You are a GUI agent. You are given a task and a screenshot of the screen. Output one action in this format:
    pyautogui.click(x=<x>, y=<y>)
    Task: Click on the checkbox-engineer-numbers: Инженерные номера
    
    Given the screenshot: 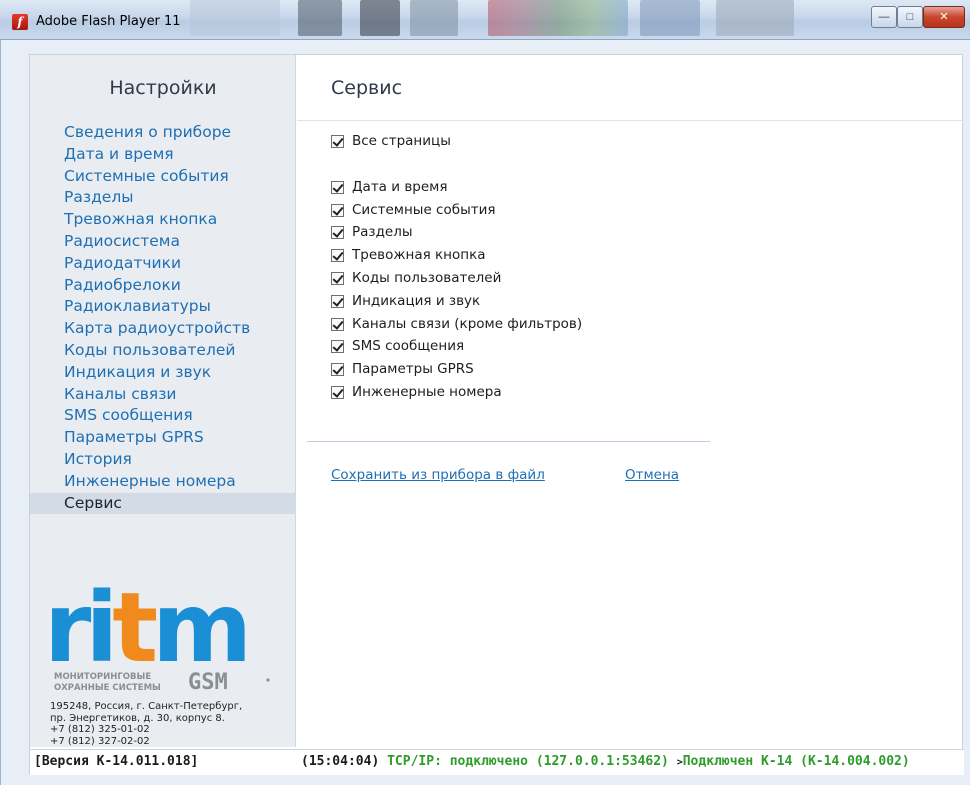 What is the action you would take?
    pyautogui.click(x=416, y=392)
    